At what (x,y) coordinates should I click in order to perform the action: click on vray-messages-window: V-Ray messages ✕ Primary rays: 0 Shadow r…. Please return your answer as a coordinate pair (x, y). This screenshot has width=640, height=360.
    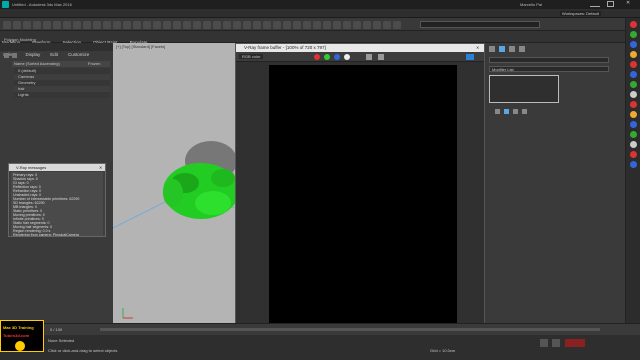
    Looking at the image, I should click on (57, 200).